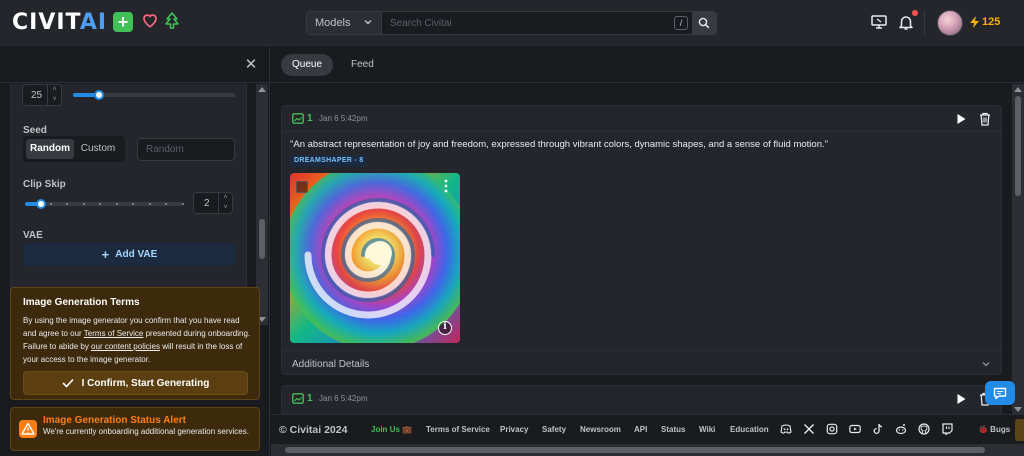 The image size is (1024, 456). Describe the element at coordinates (81, 302) in the screenshot. I see `terms-title: Image Generation Terms` at that location.